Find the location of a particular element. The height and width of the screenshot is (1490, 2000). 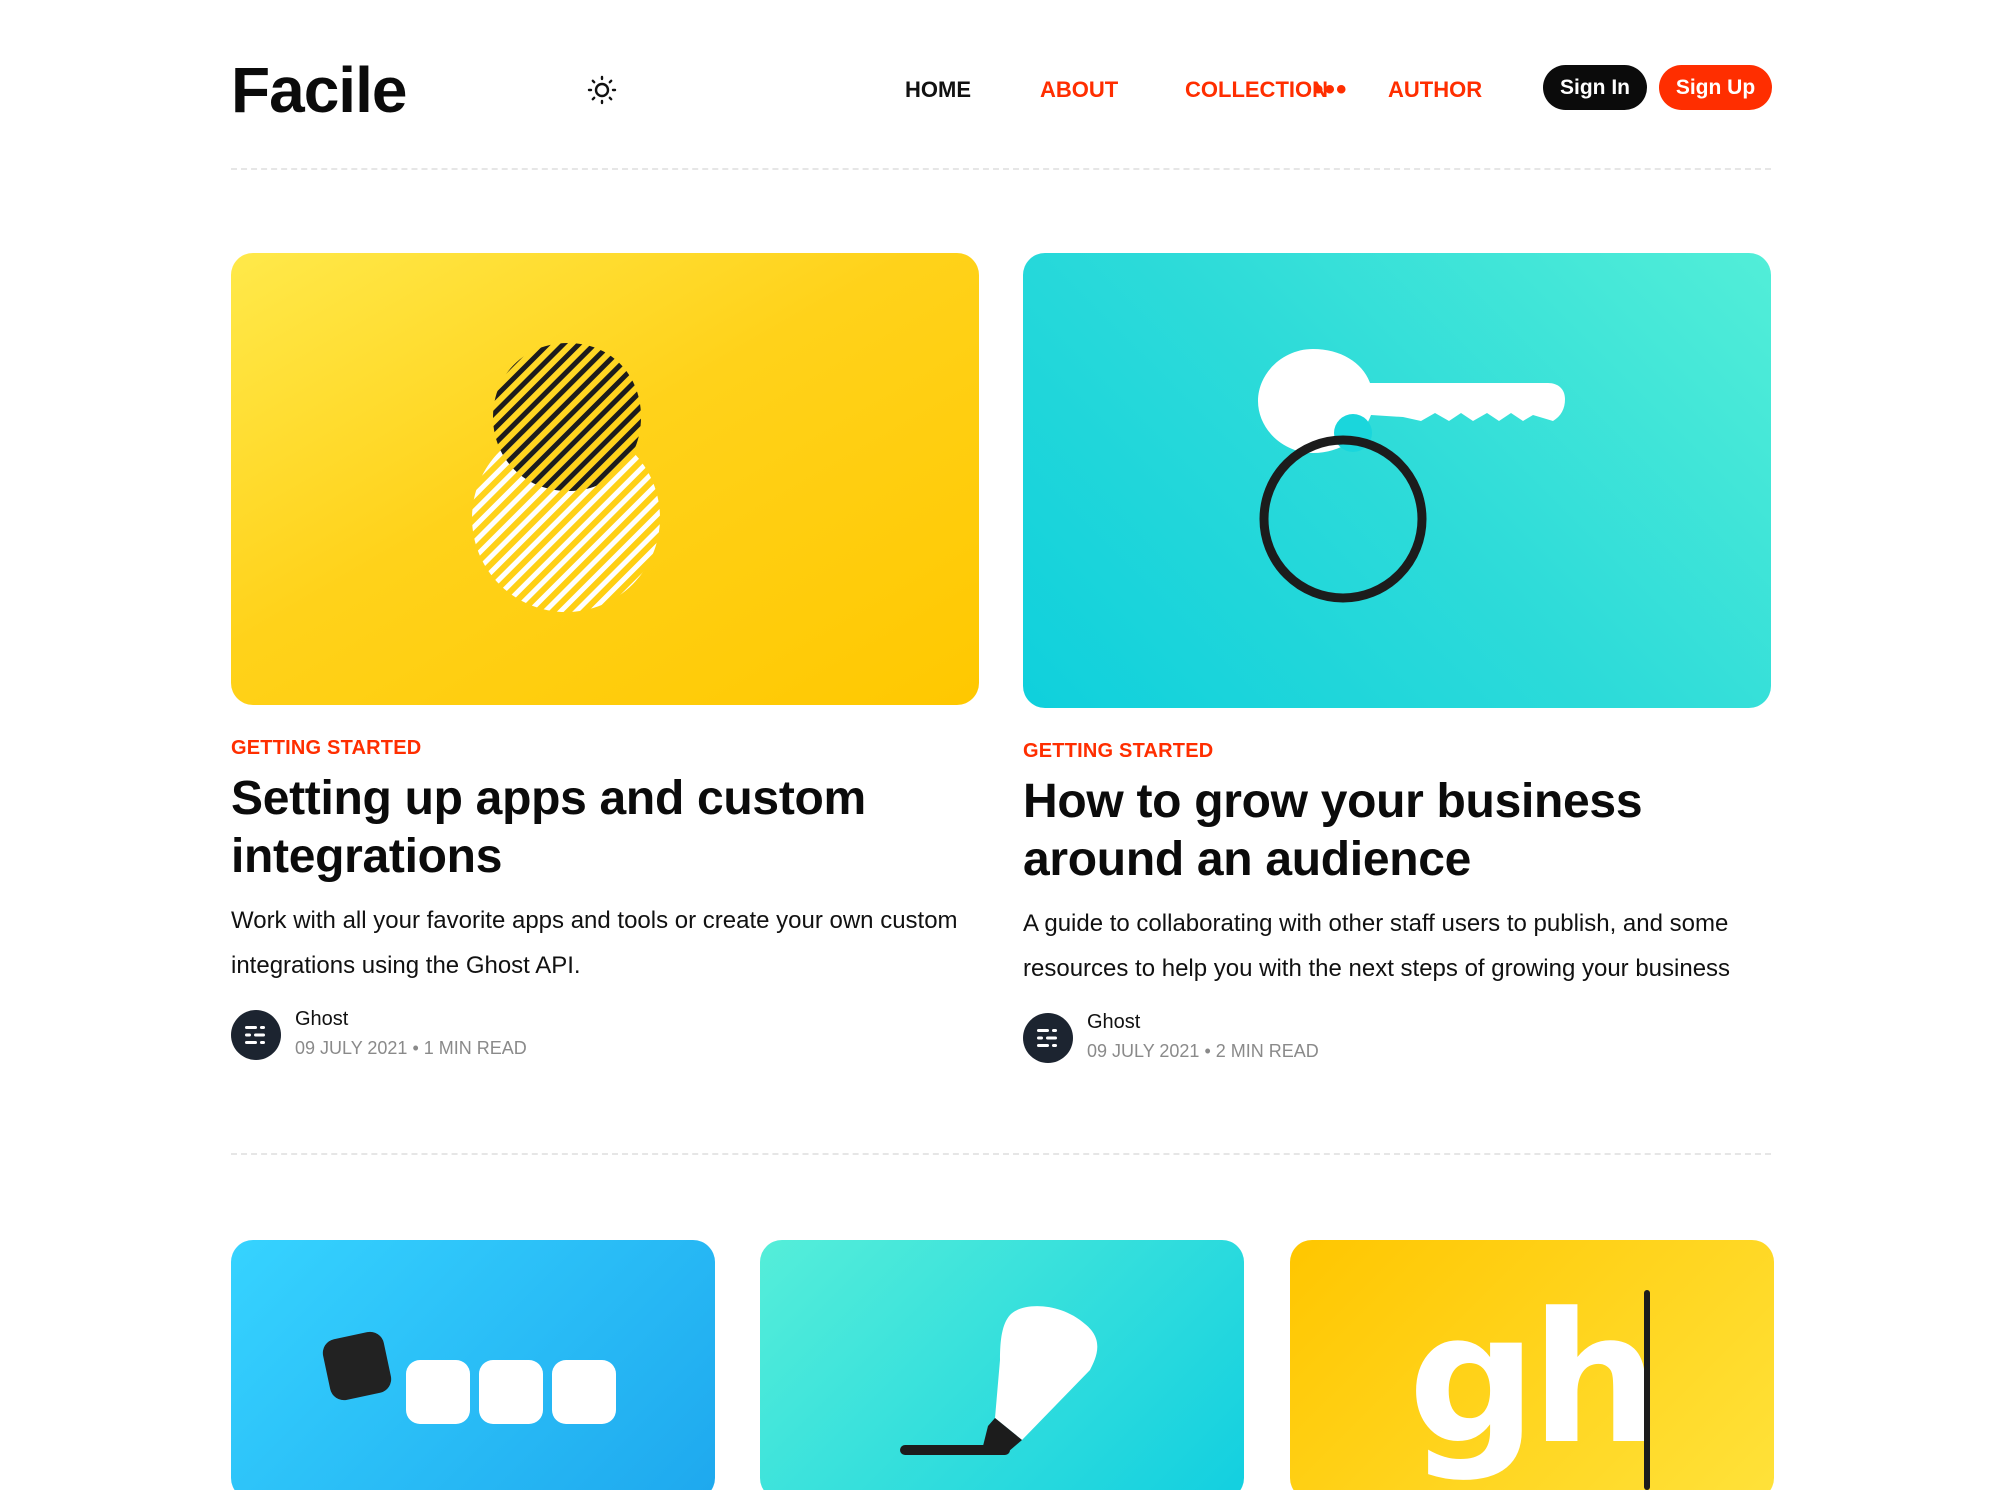

post-card-image: gh is located at coordinates (1532, 1365).